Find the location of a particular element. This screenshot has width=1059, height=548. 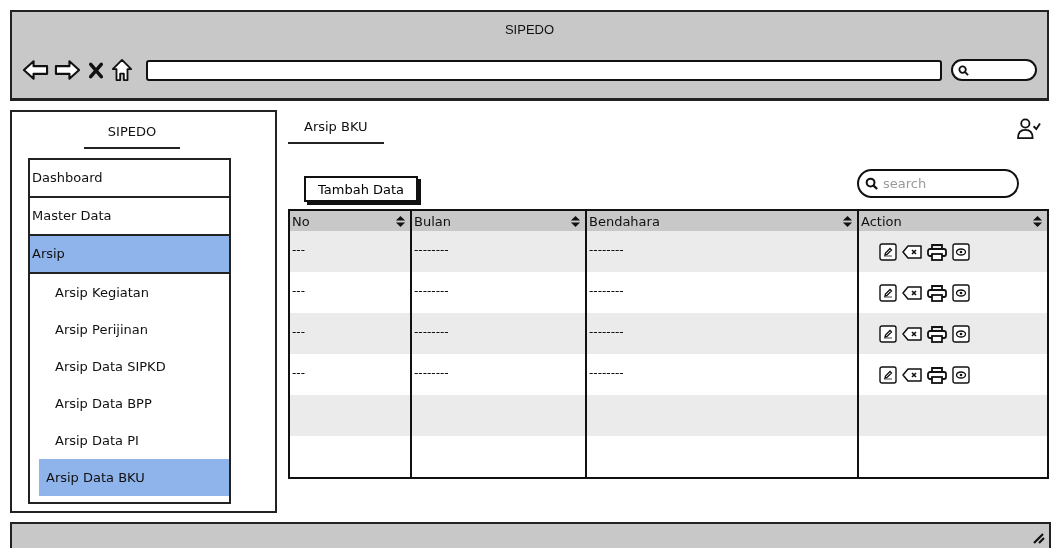

column-label: No is located at coordinates (301, 221).